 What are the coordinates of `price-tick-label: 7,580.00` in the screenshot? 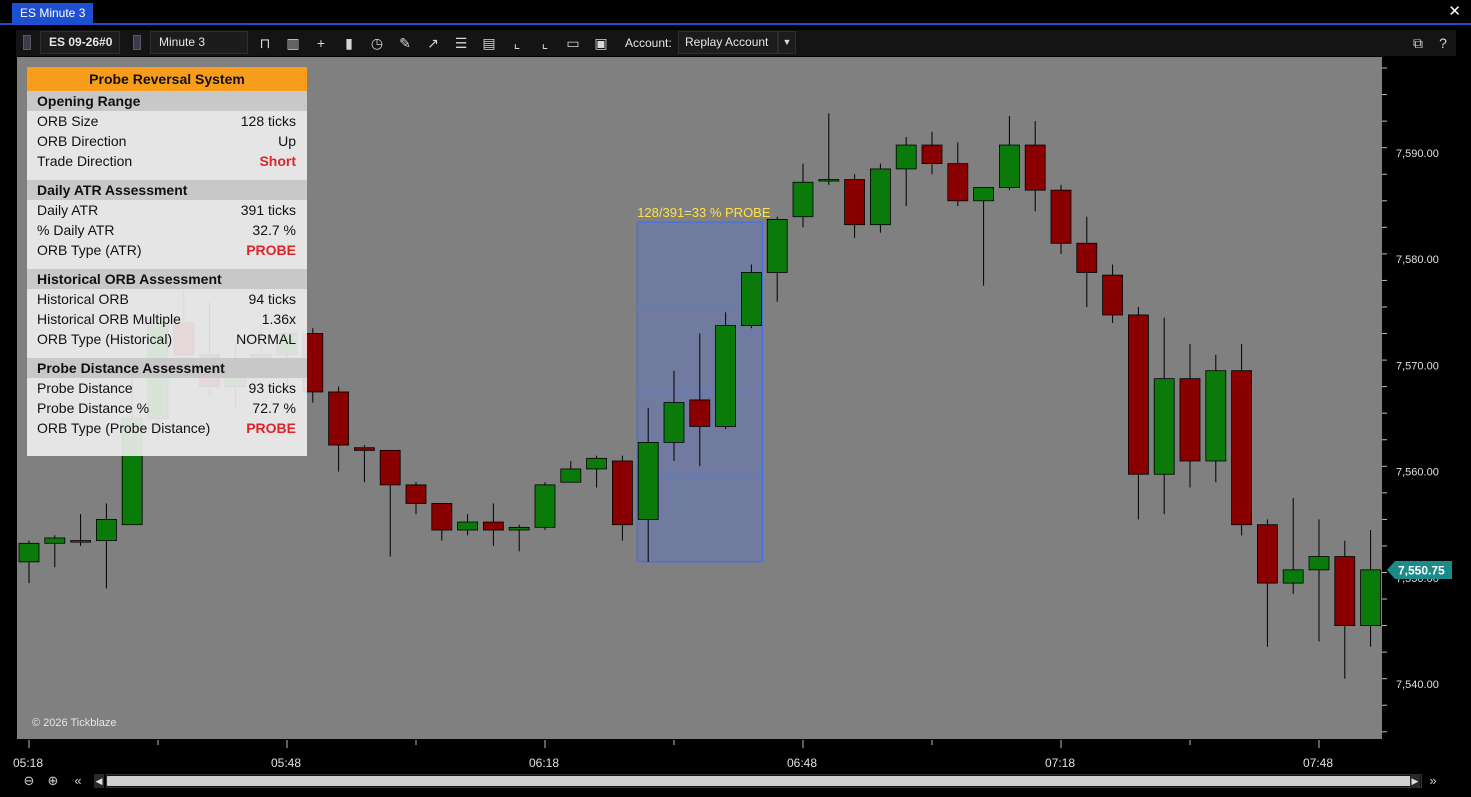 It's located at (1417, 260).